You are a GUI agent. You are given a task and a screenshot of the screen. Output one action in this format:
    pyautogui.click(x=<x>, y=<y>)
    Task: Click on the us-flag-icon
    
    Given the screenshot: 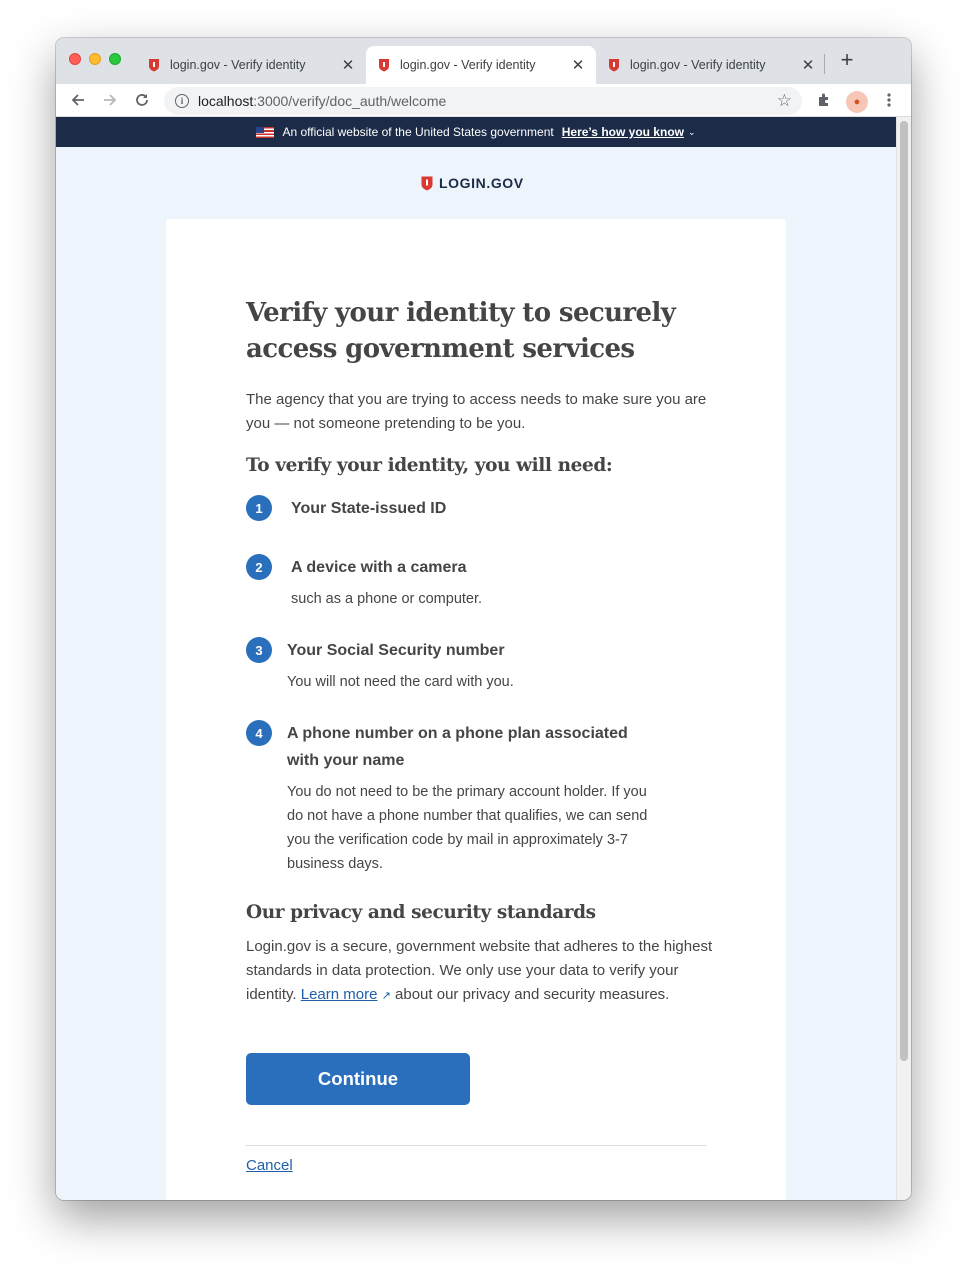 What is the action you would take?
    pyautogui.click(x=265, y=132)
    